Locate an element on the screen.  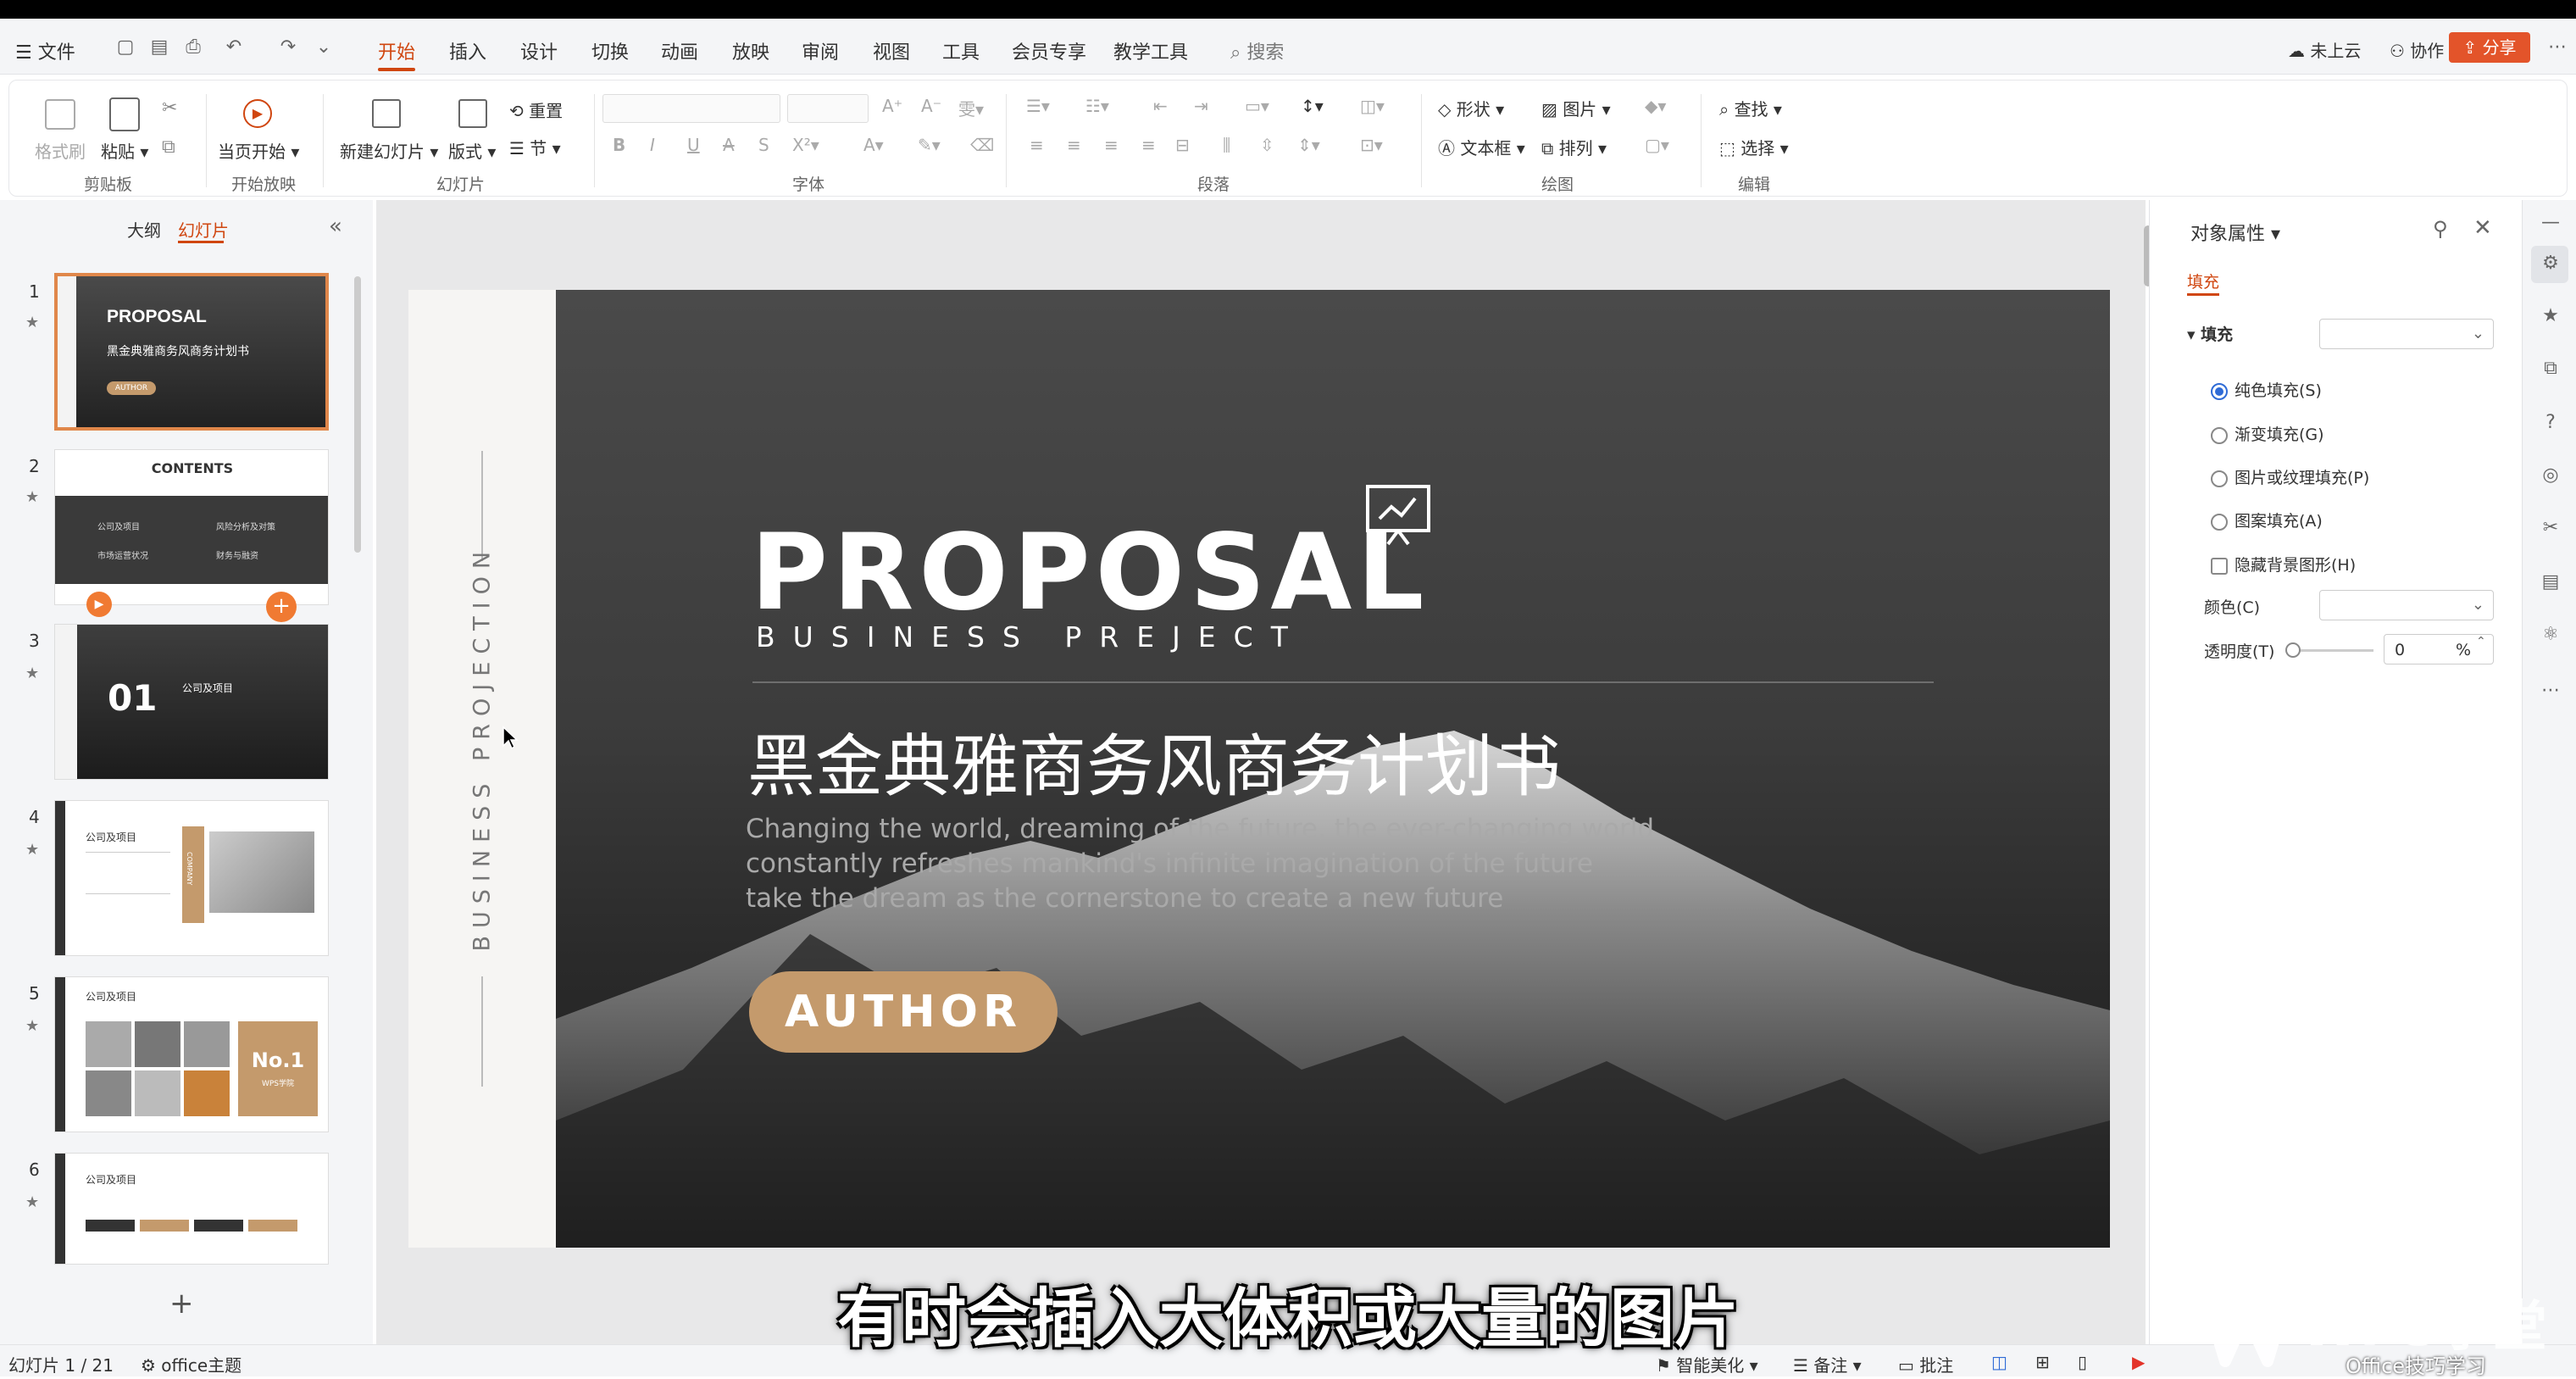
tab-slides: 幻灯片 is located at coordinates (203, 229).